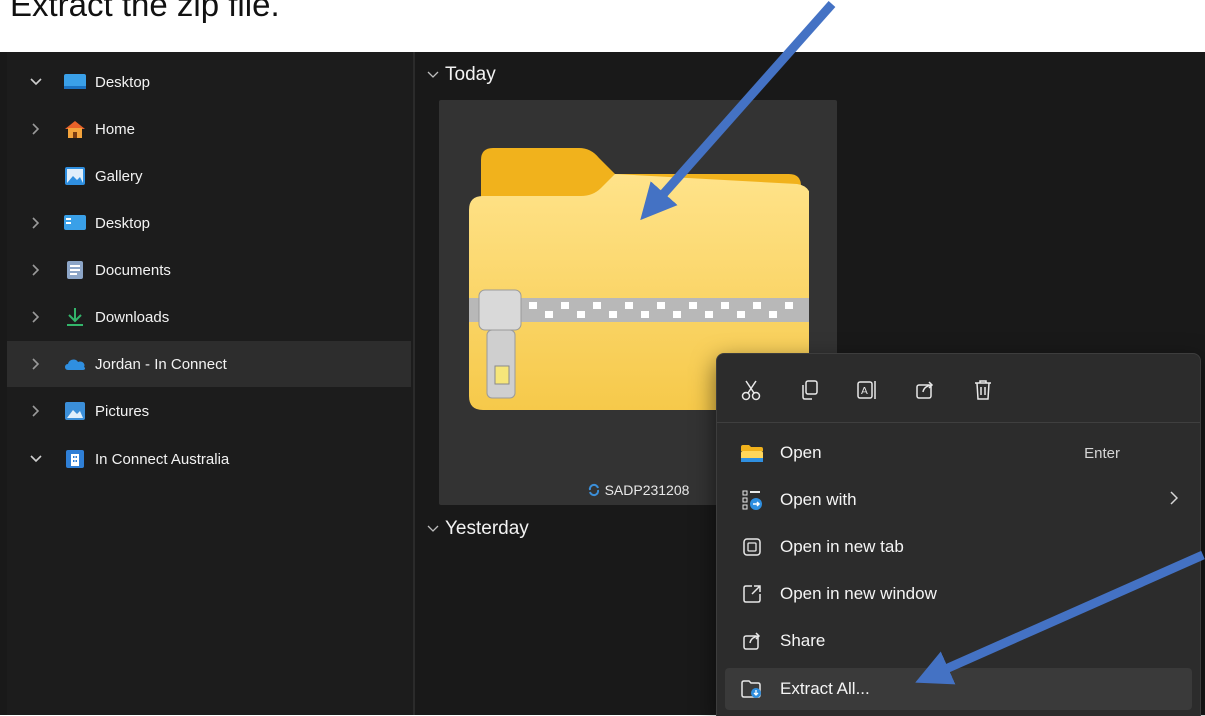 The width and height of the screenshot is (1205, 716). Describe the element at coordinates (803, 640) in the screenshot. I see `menu-item-label: Share` at that location.